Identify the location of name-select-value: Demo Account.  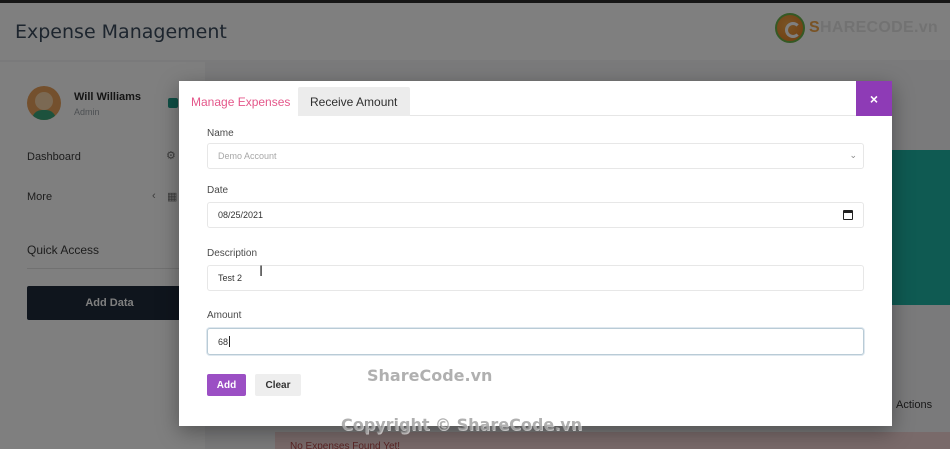
(247, 156).